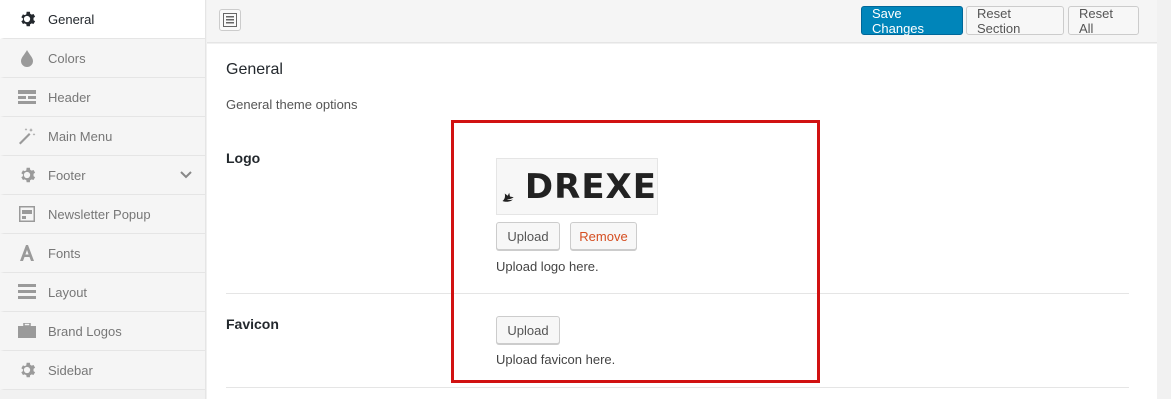  I want to click on briefcase-icon, so click(27, 331).